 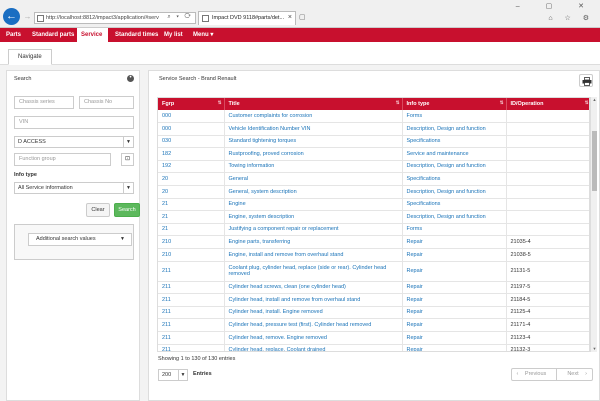 What do you see at coordinates (80, 239) in the screenshot?
I see `additional-search-button: Additional search values ▼` at bounding box center [80, 239].